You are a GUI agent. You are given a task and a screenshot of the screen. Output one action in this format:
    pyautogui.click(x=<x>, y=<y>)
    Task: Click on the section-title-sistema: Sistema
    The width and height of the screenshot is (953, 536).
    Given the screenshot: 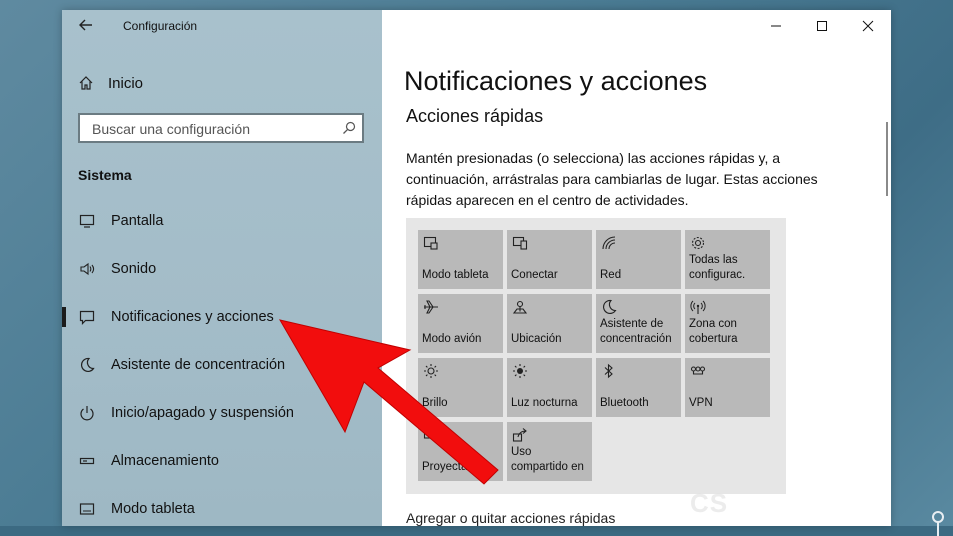 What is the action you would take?
    pyautogui.click(x=105, y=175)
    